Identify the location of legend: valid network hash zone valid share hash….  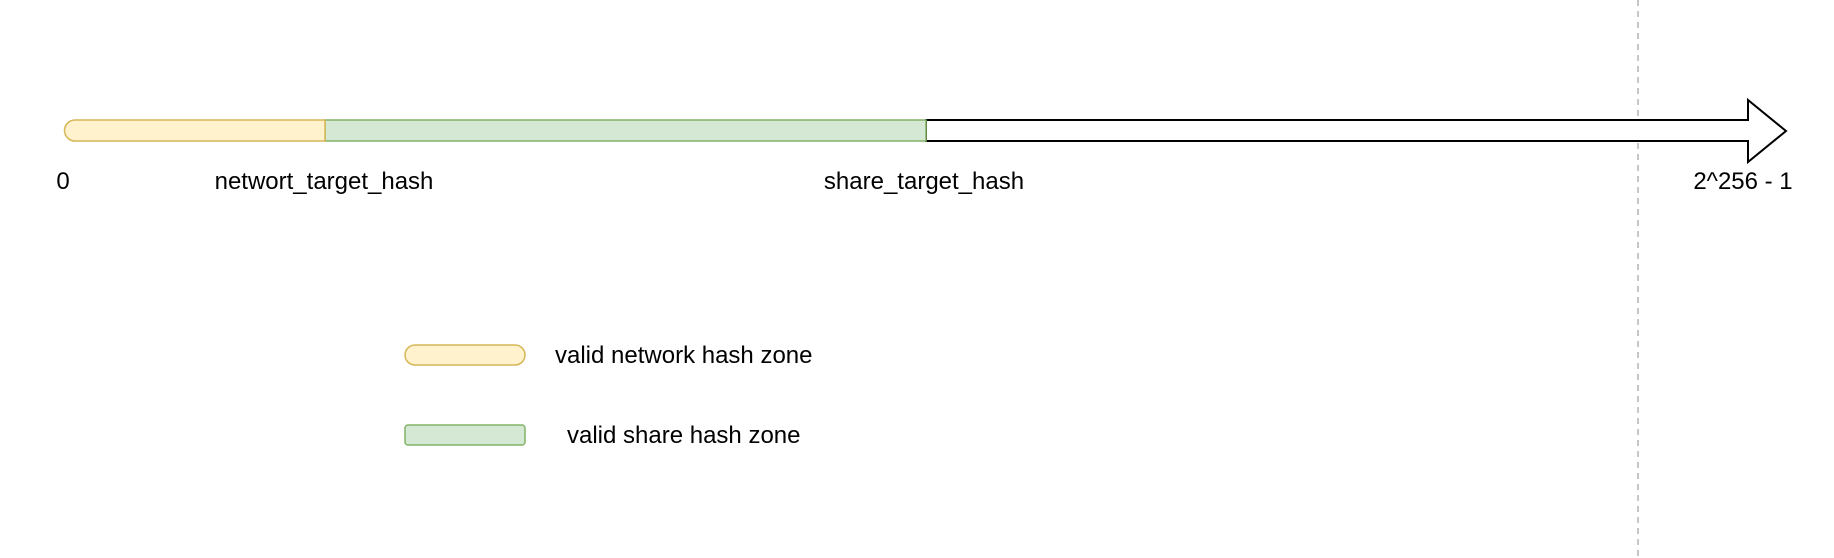
(608, 395).